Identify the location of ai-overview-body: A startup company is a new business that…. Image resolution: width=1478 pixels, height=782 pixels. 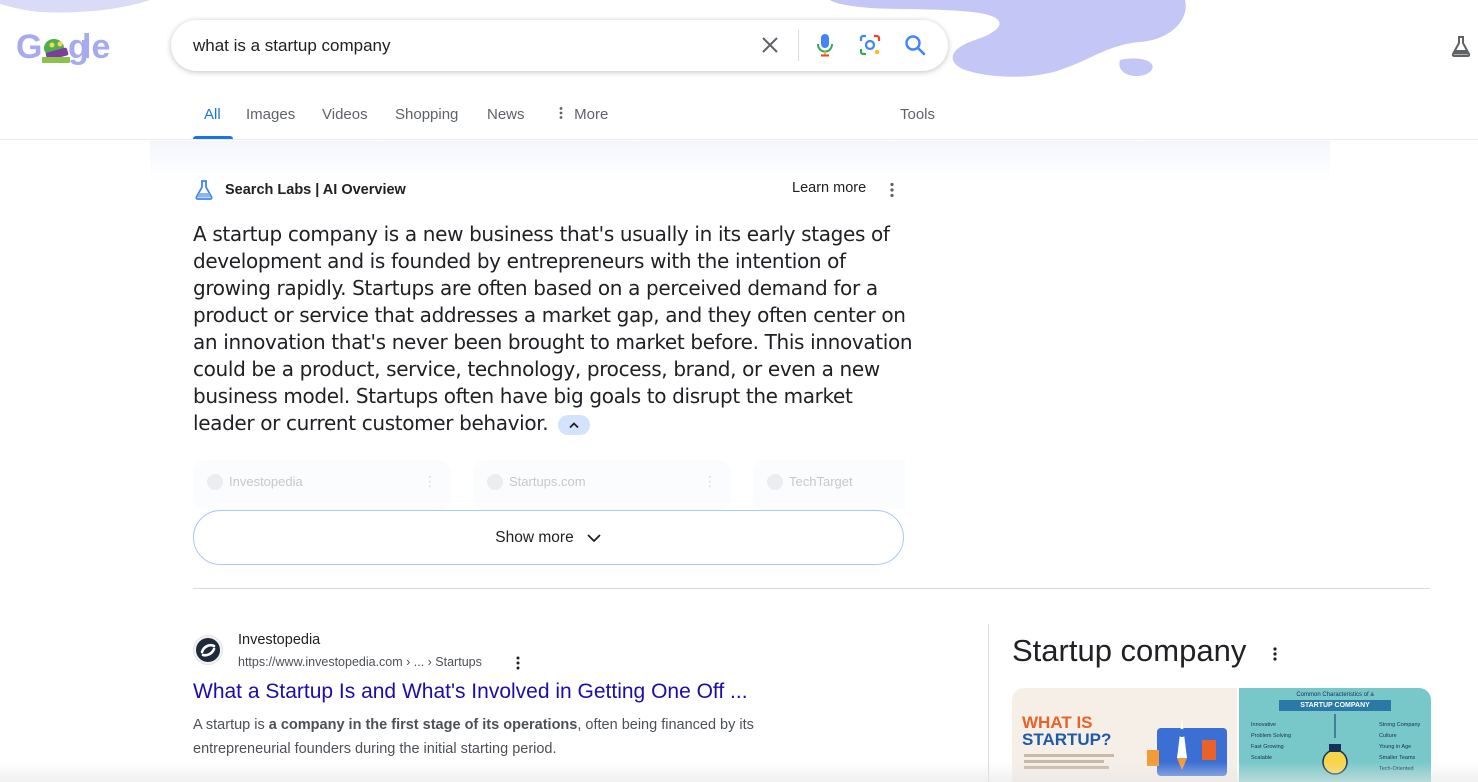
(553, 328).